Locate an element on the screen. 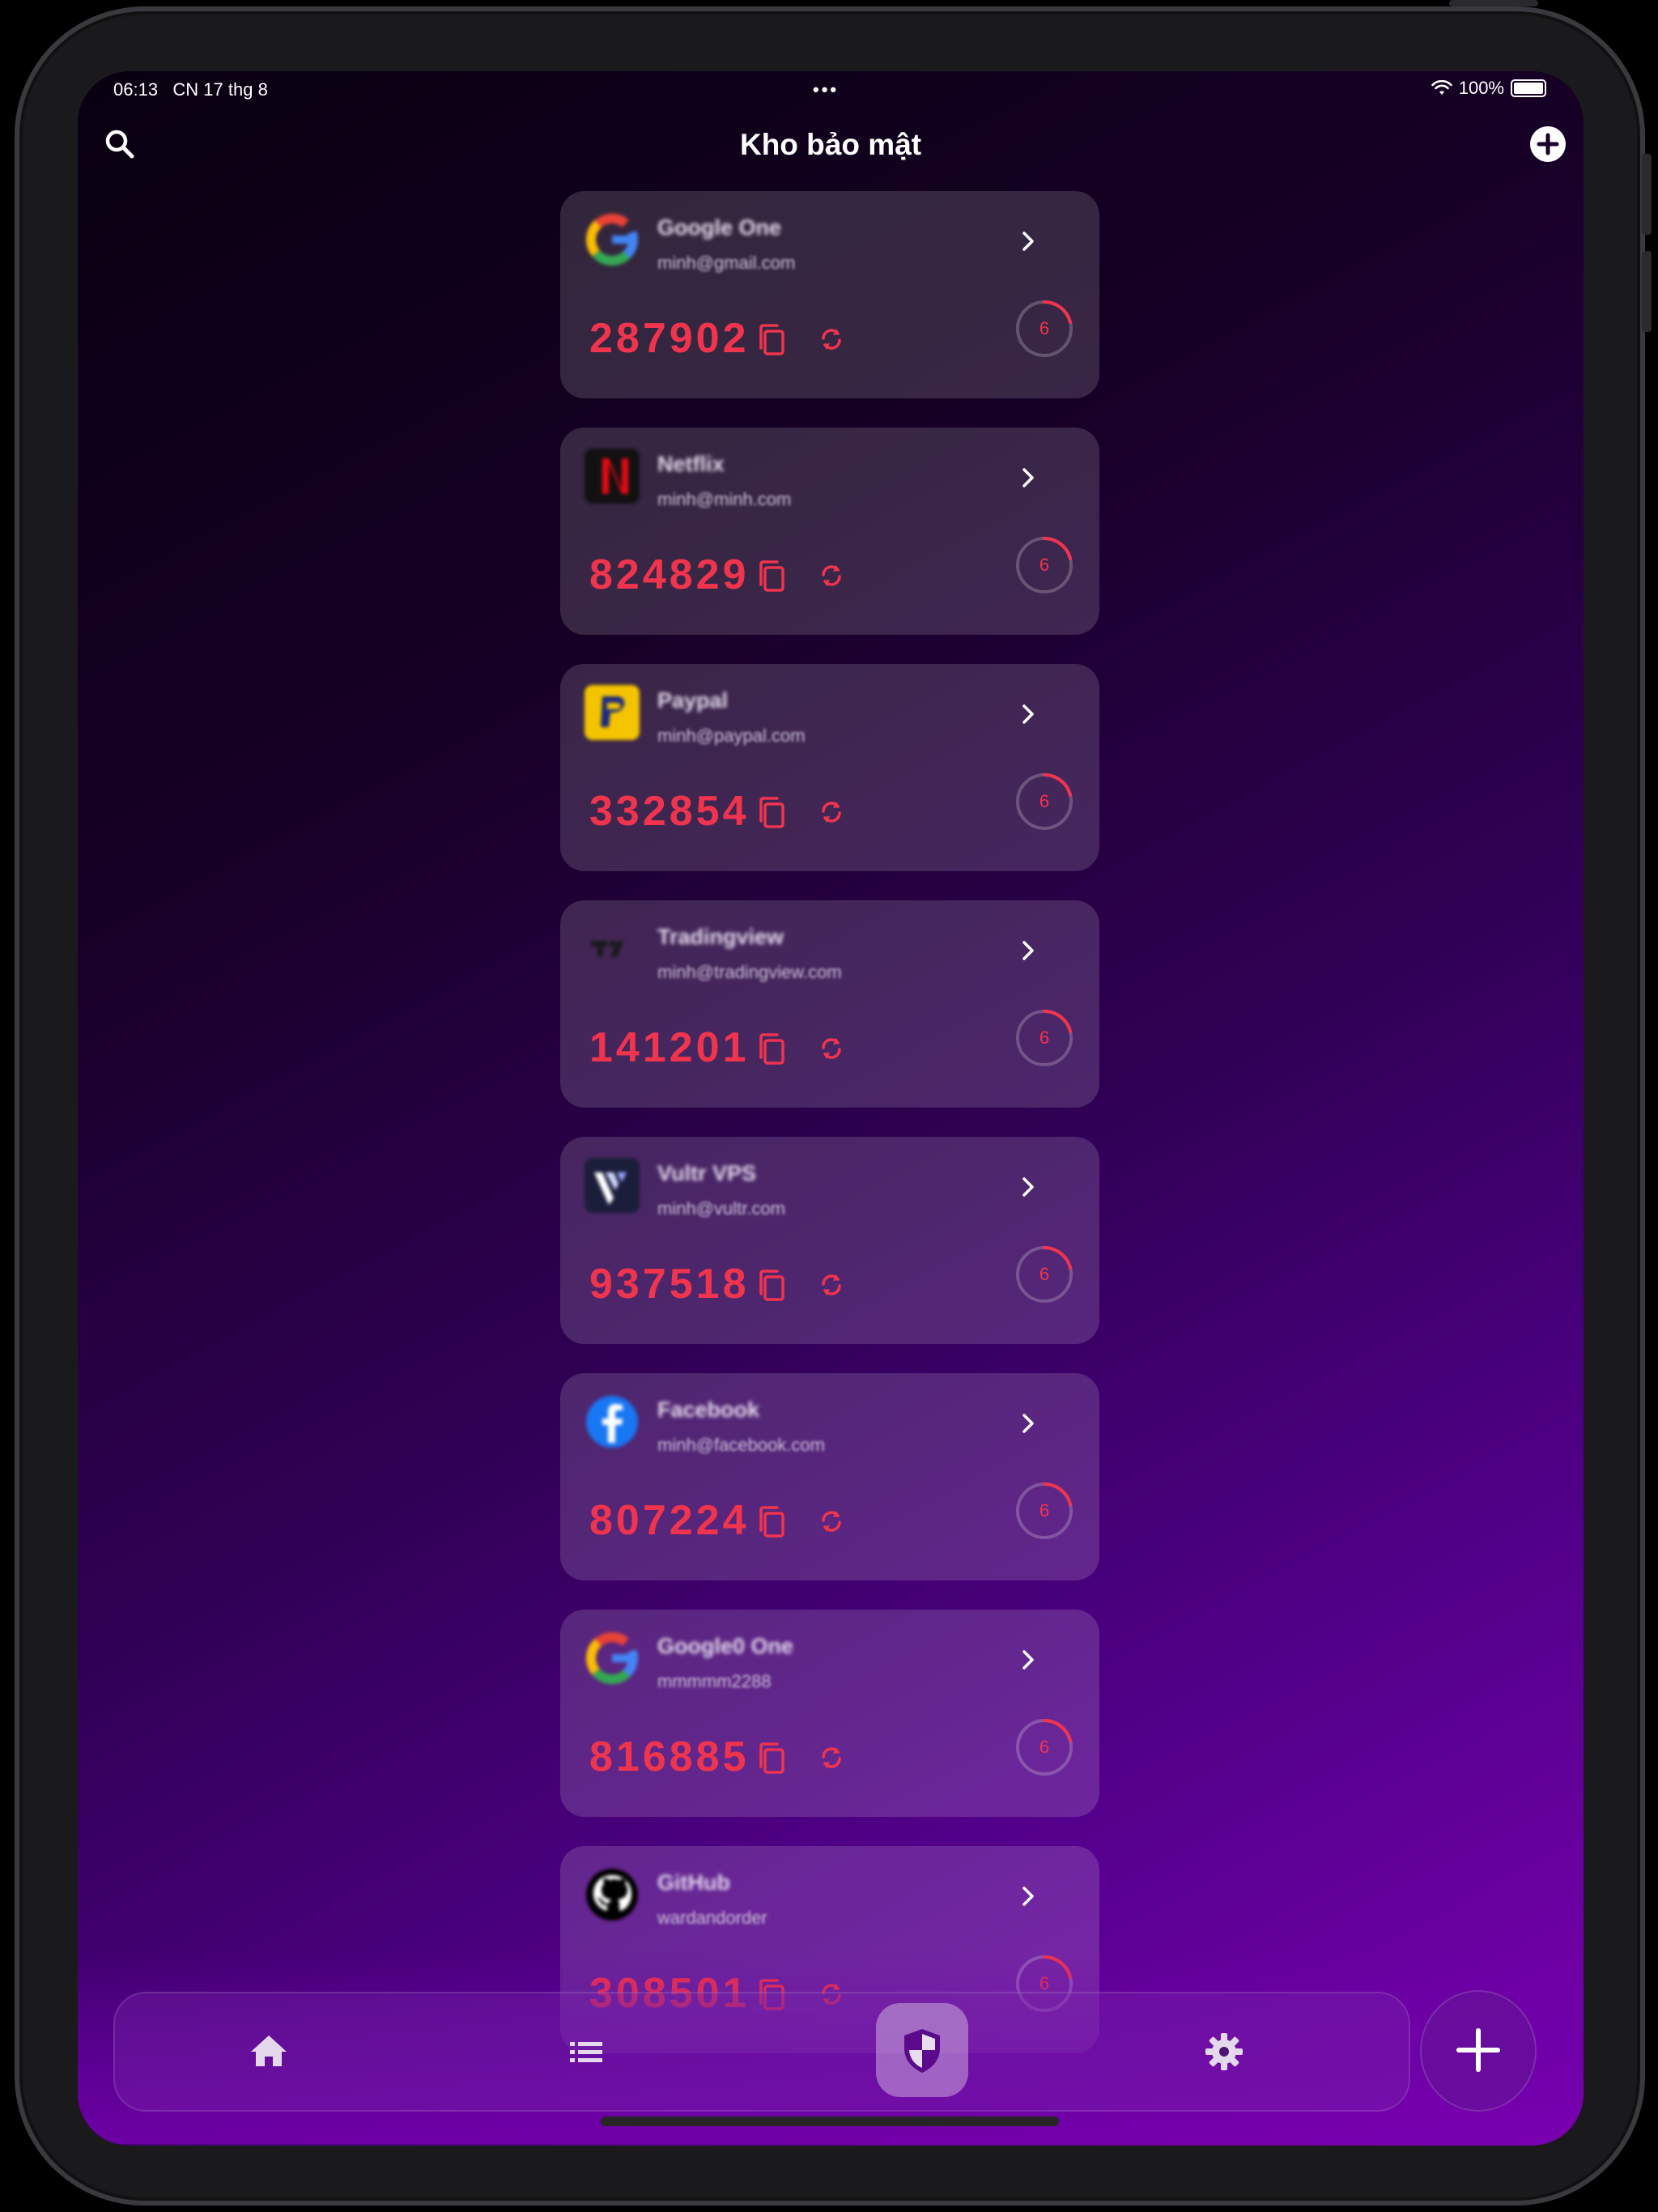 The height and width of the screenshot is (2212, 1658). account-name: Google0 One is located at coordinates (725, 1646).